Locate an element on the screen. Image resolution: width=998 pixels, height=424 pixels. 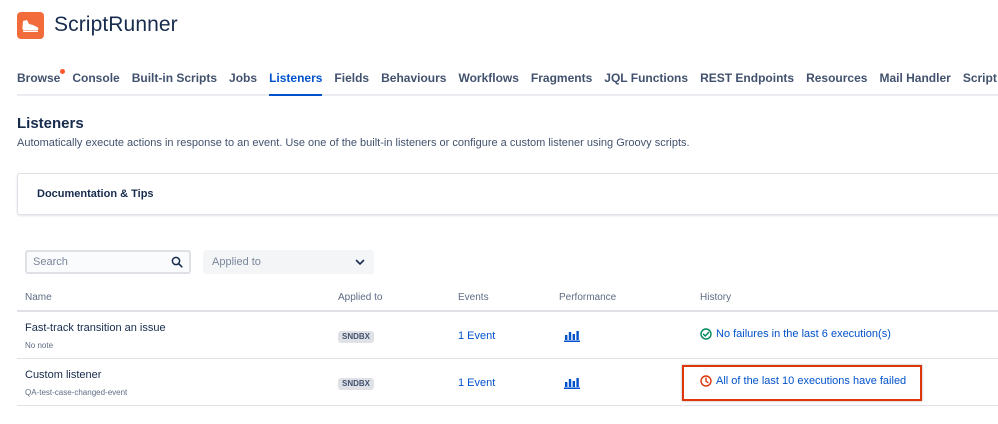
chevron-down-icon is located at coordinates (360, 262).